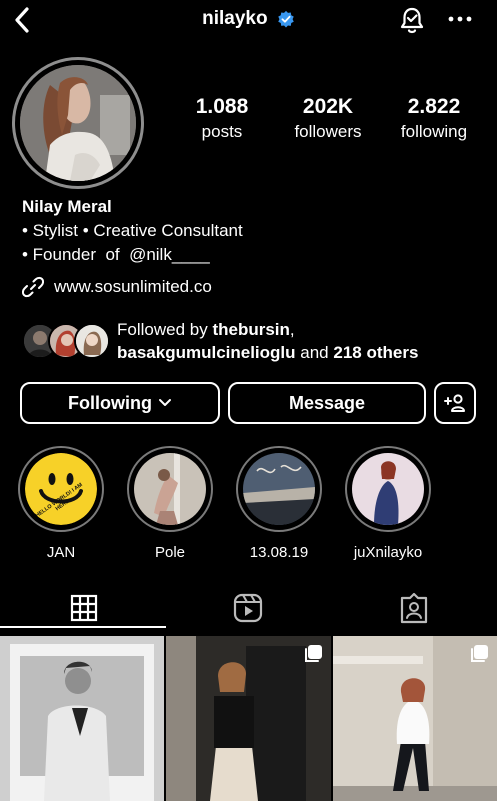 This screenshot has height=801, width=497. What do you see at coordinates (434, 131) in the screenshot?
I see `following-label: following` at bounding box center [434, 131].